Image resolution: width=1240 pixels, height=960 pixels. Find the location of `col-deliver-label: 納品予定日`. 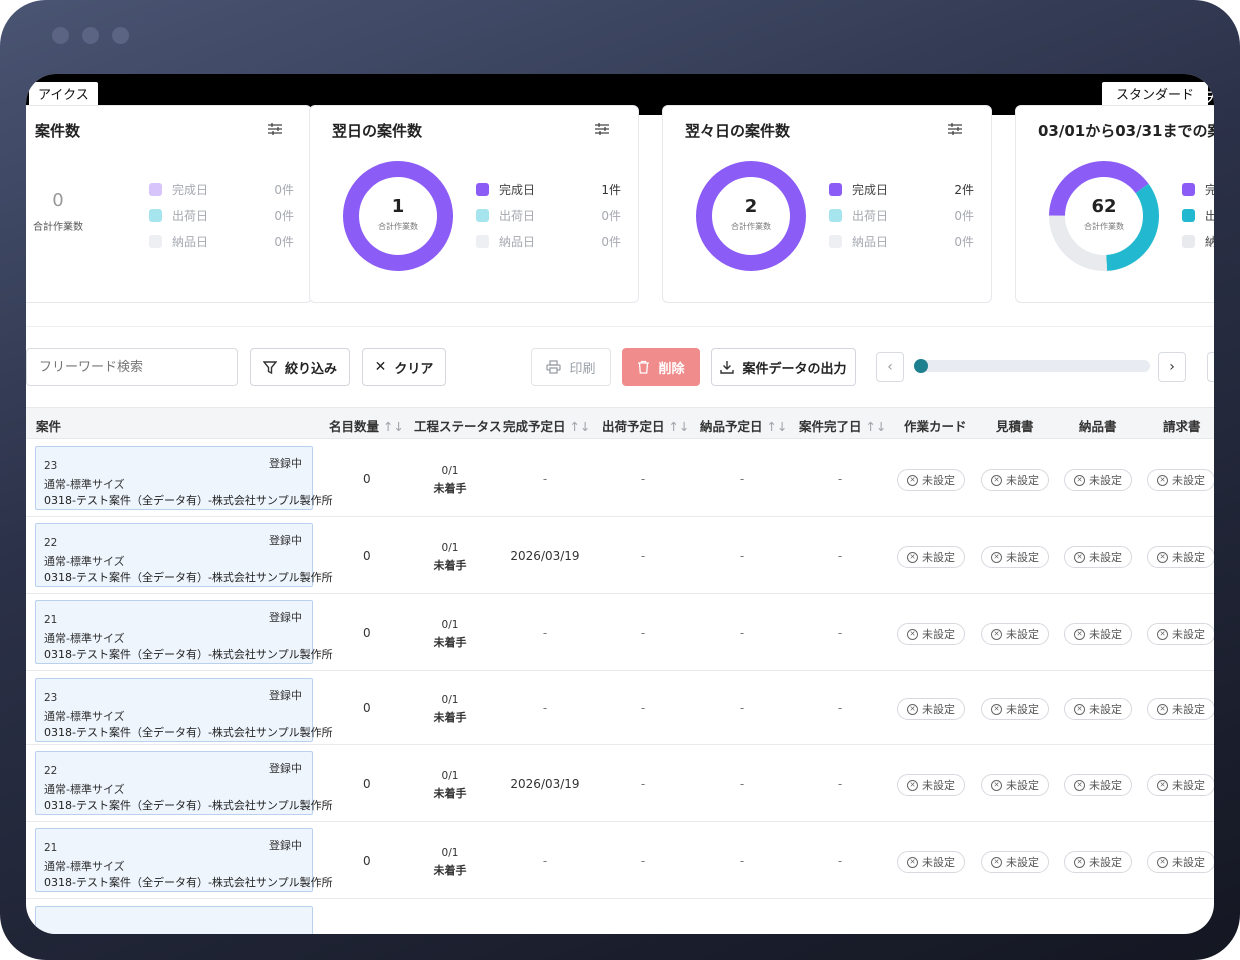

col-deliver-label: 納品予定日 is located at coordinates (731, 426).